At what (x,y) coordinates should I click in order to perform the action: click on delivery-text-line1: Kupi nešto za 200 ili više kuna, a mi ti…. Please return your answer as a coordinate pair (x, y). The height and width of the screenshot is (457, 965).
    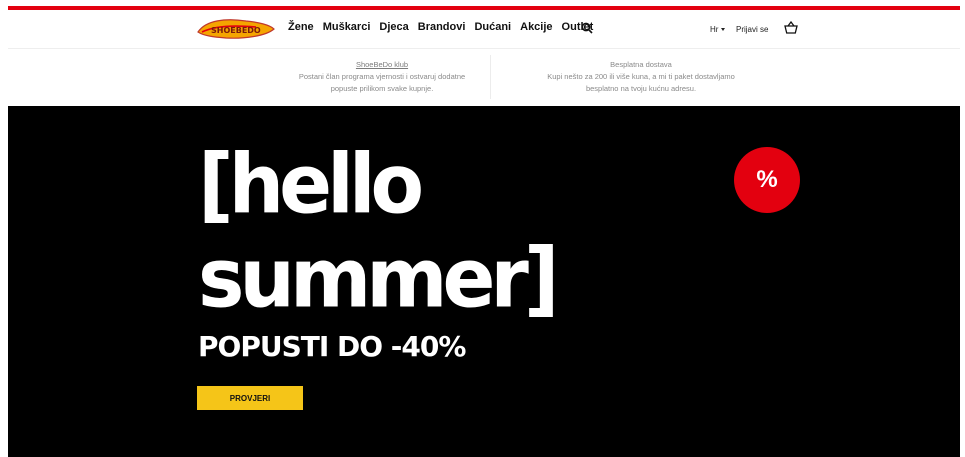
    Looking at the image, I should click on (641, 76).